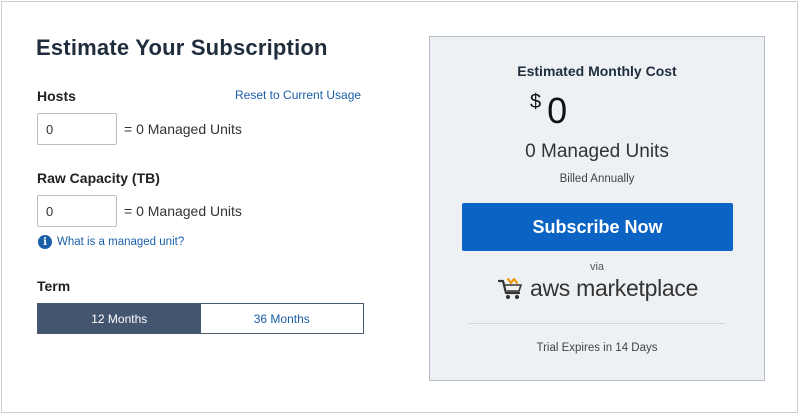  What do you see at coordinates (597, 179) in the screenshot?
I see `billing-frequency: Billed Annually` at bounding box center [597, 179].